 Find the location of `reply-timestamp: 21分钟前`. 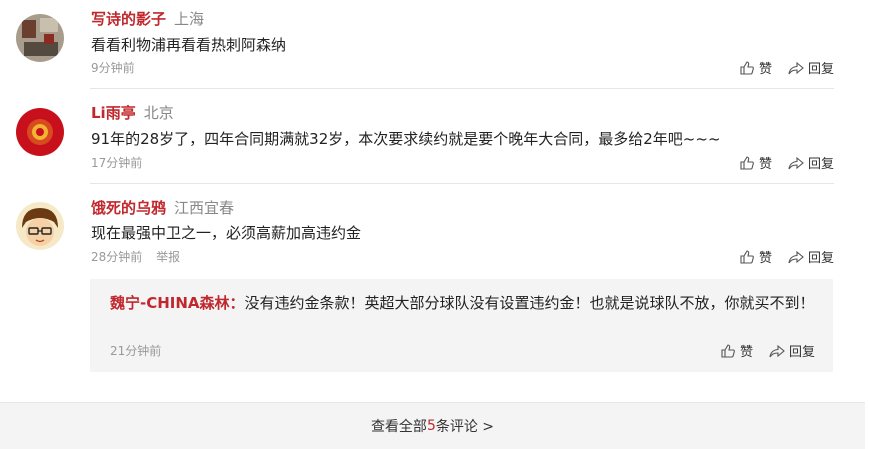

reply-timestamp: 21分钟前 is located at coordinates (136, 351).